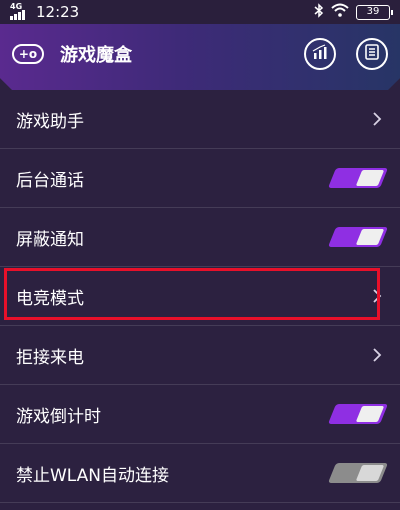  Describe the element at coordinates (50, 239) in the screenshot. I see `setting-label: 屏蔽通知` at that location.